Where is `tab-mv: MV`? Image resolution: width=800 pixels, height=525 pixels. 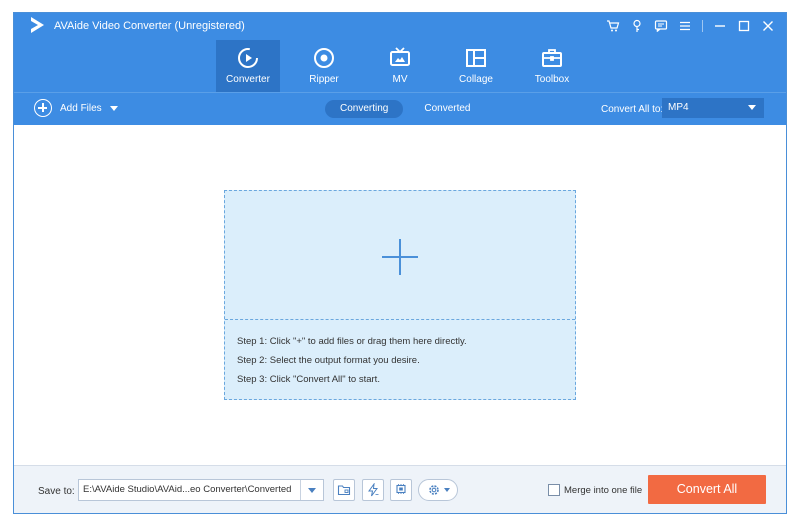
tab-mv: MV is located at coordinates (400, 66).